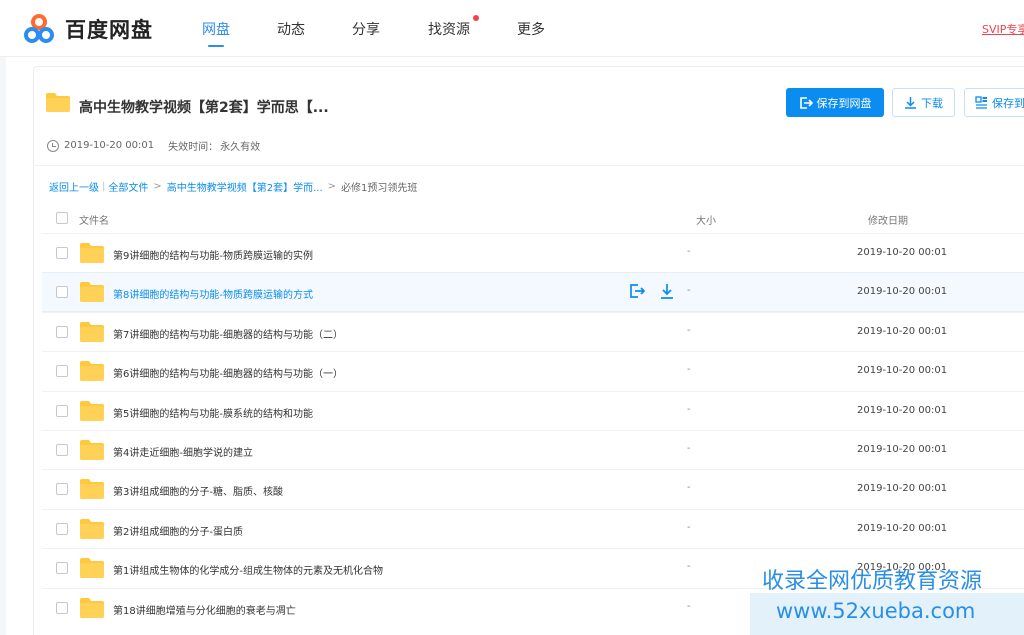 Image resolution: width=1024 pixels, height=635 pixels. I want to click on file-name: 第9讲细胞的结构与功能-物质跨膜运输的实例, so click(213, 254).